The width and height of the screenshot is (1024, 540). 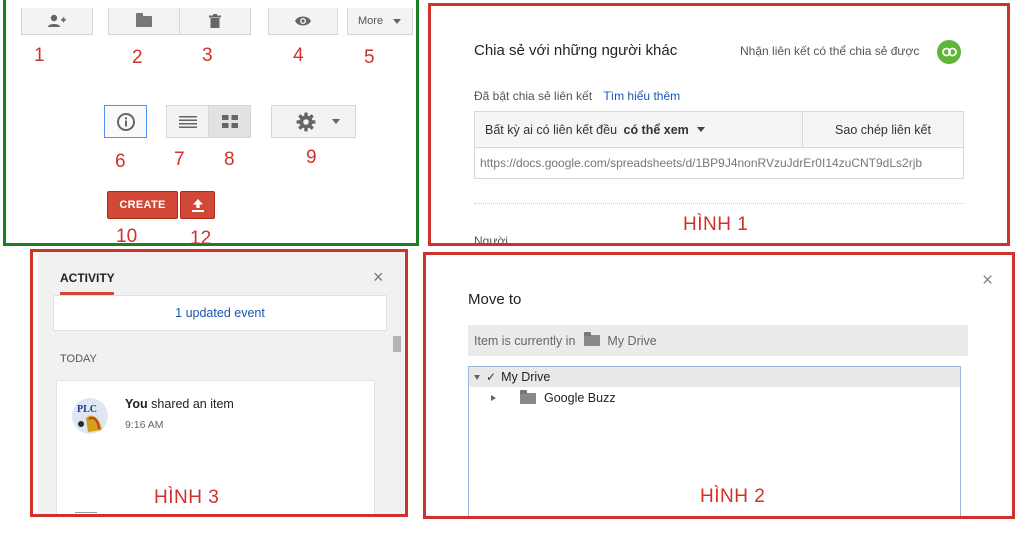 I want to click on add-person-button, so click(x=57, y=21).